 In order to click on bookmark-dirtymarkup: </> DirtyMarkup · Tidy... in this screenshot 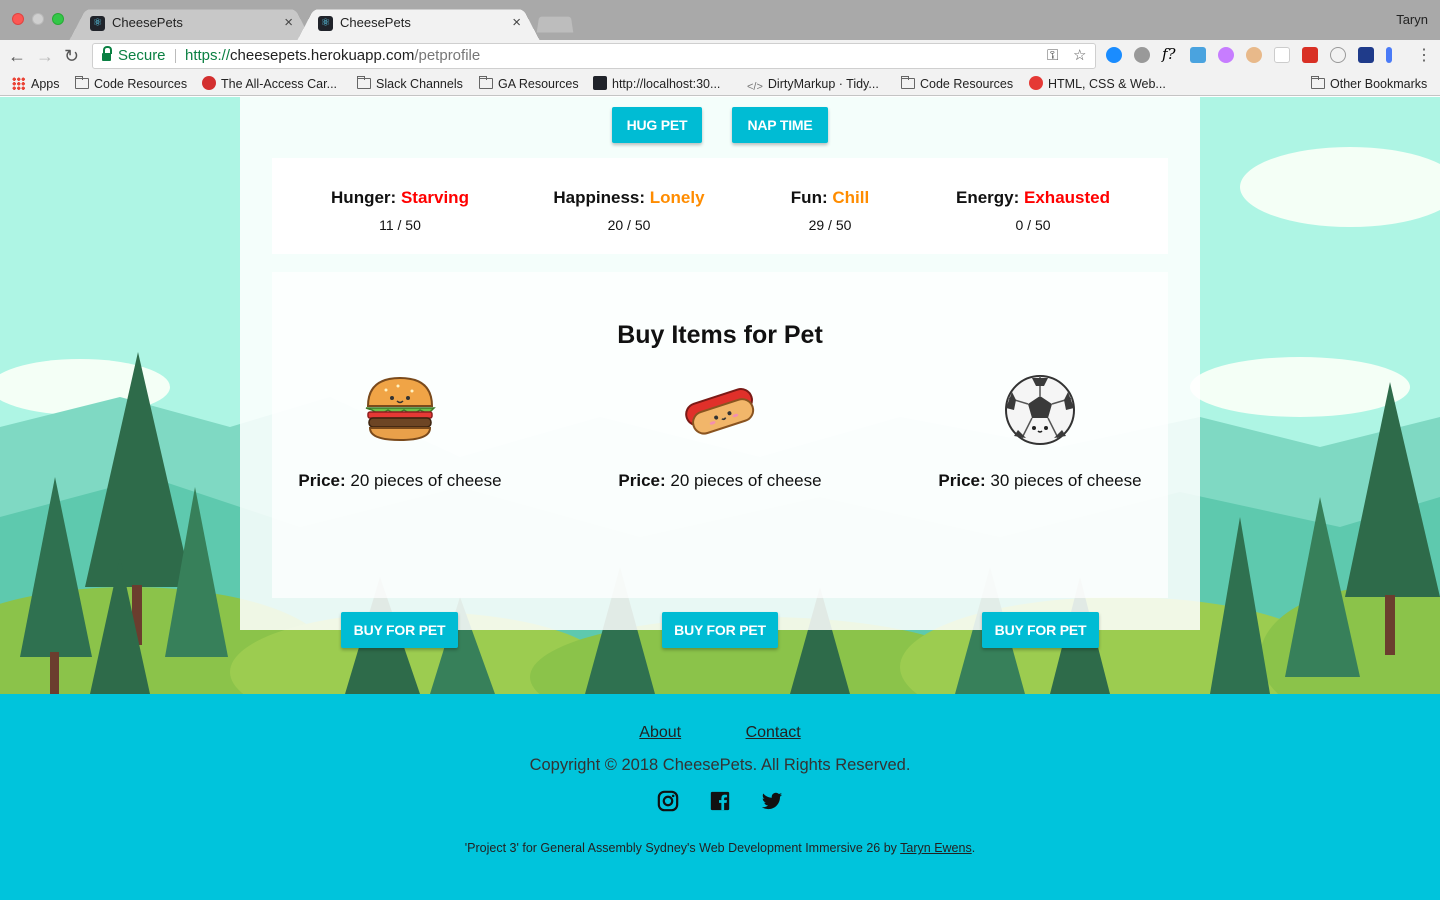, I will do `click(813, 84)`.